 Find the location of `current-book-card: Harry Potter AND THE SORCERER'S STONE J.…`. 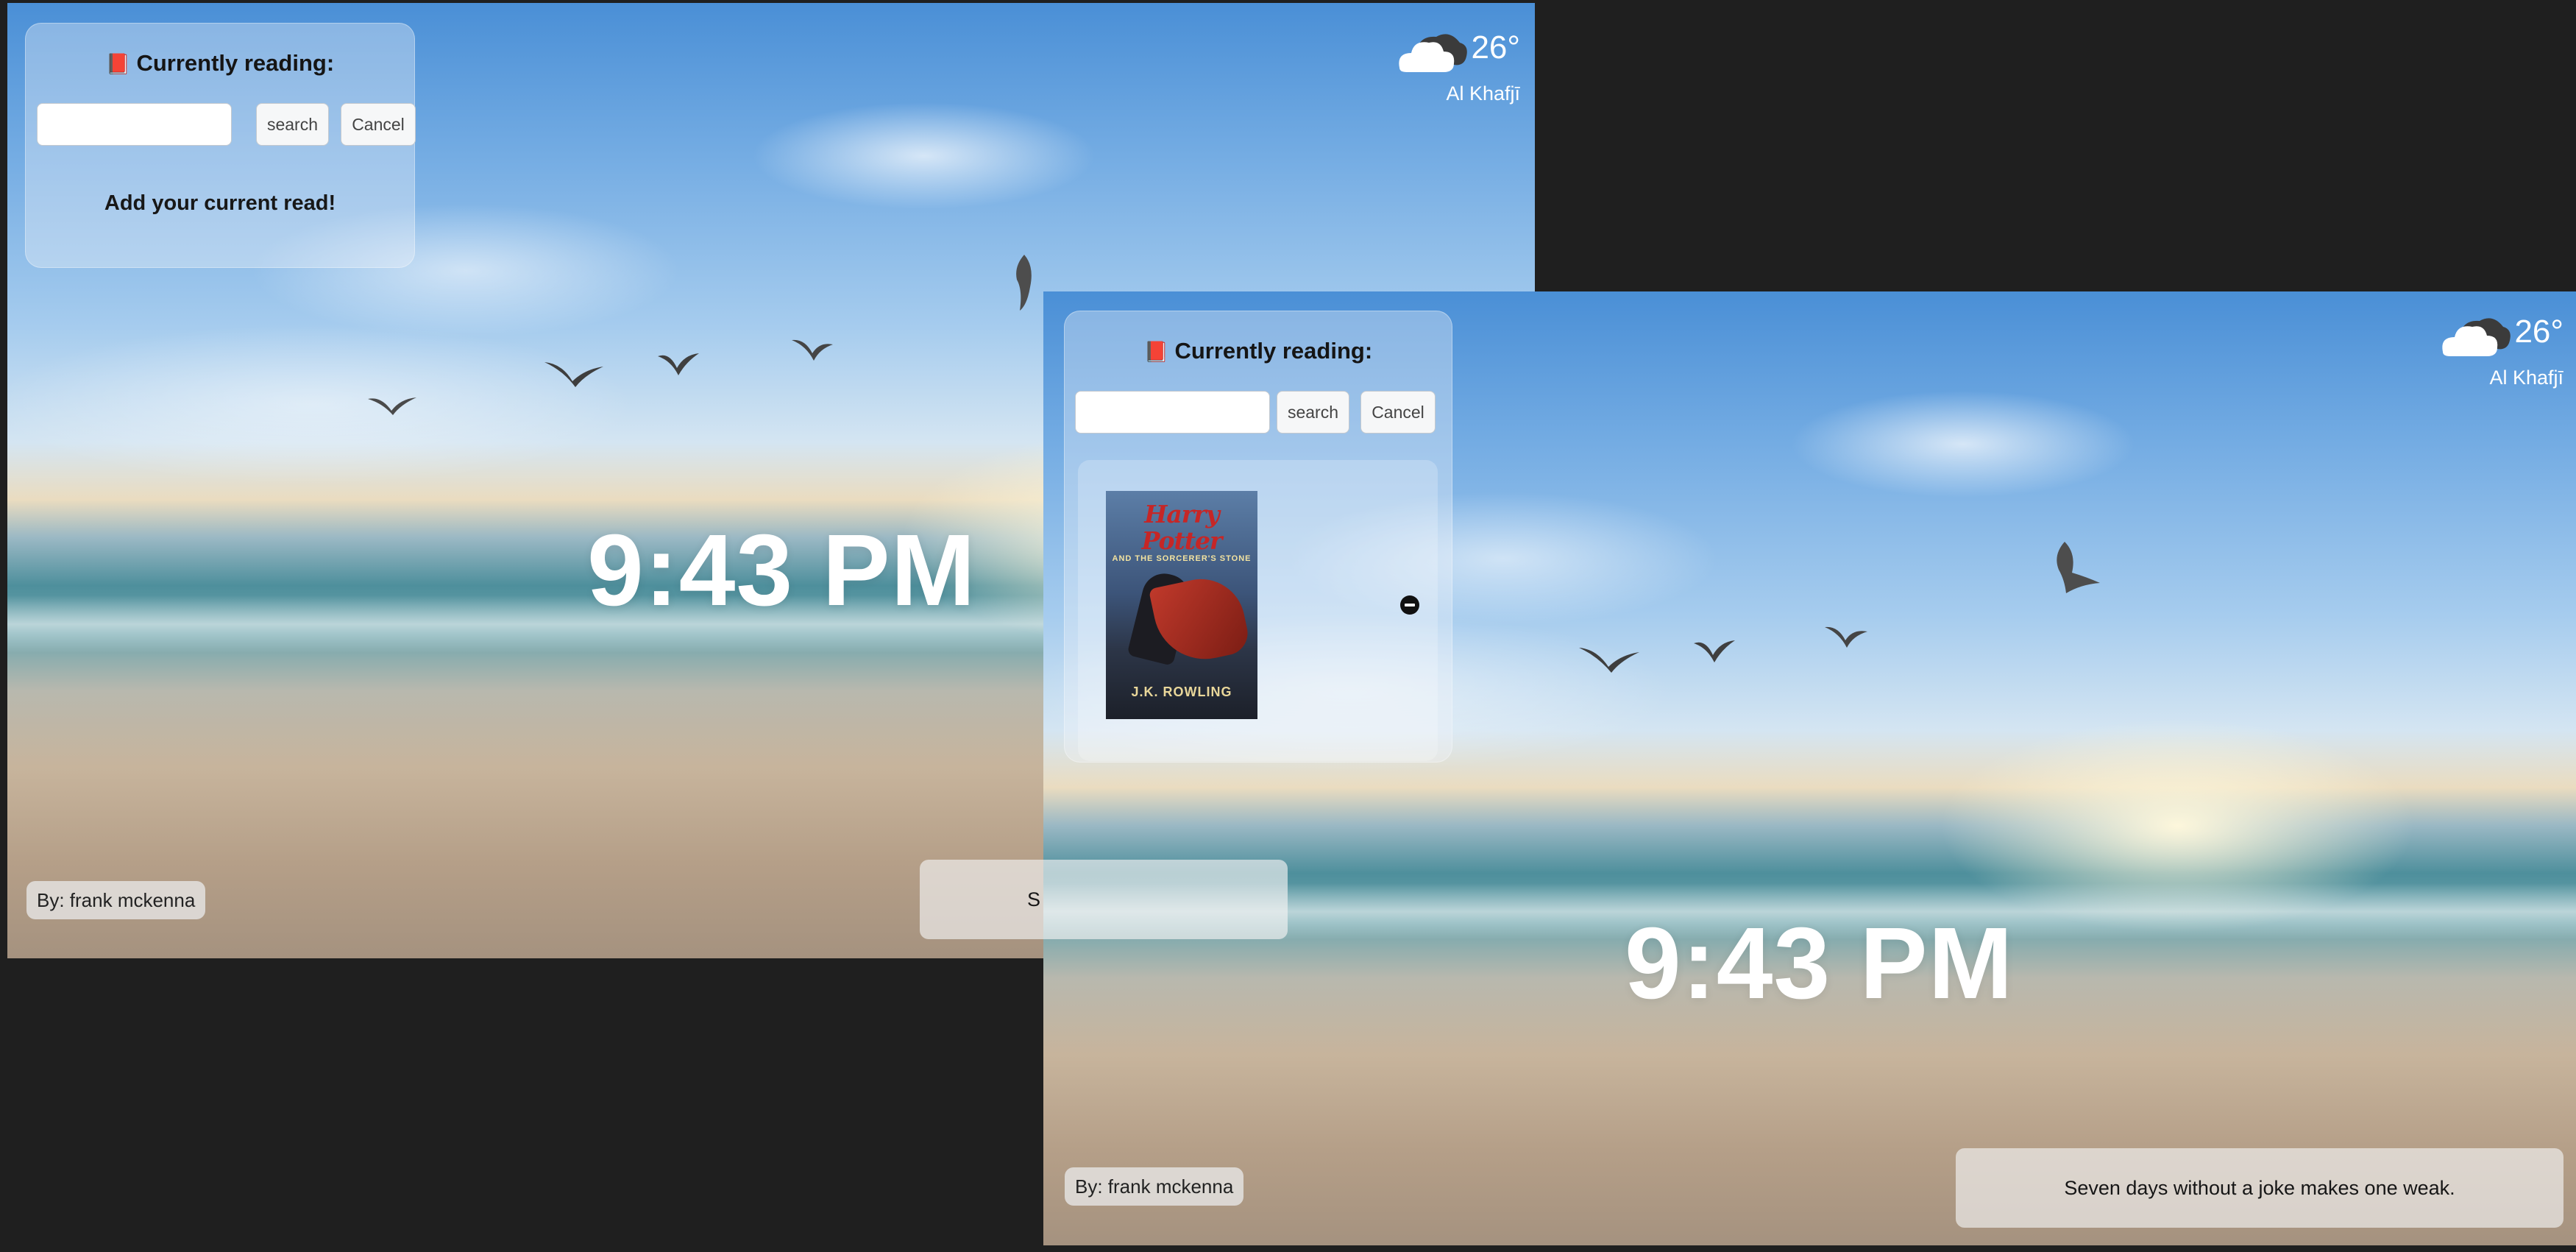

current-book-card: Harry Potter AND THE SORCERER'S STONE J.… is located at coordinates (1258, 610).